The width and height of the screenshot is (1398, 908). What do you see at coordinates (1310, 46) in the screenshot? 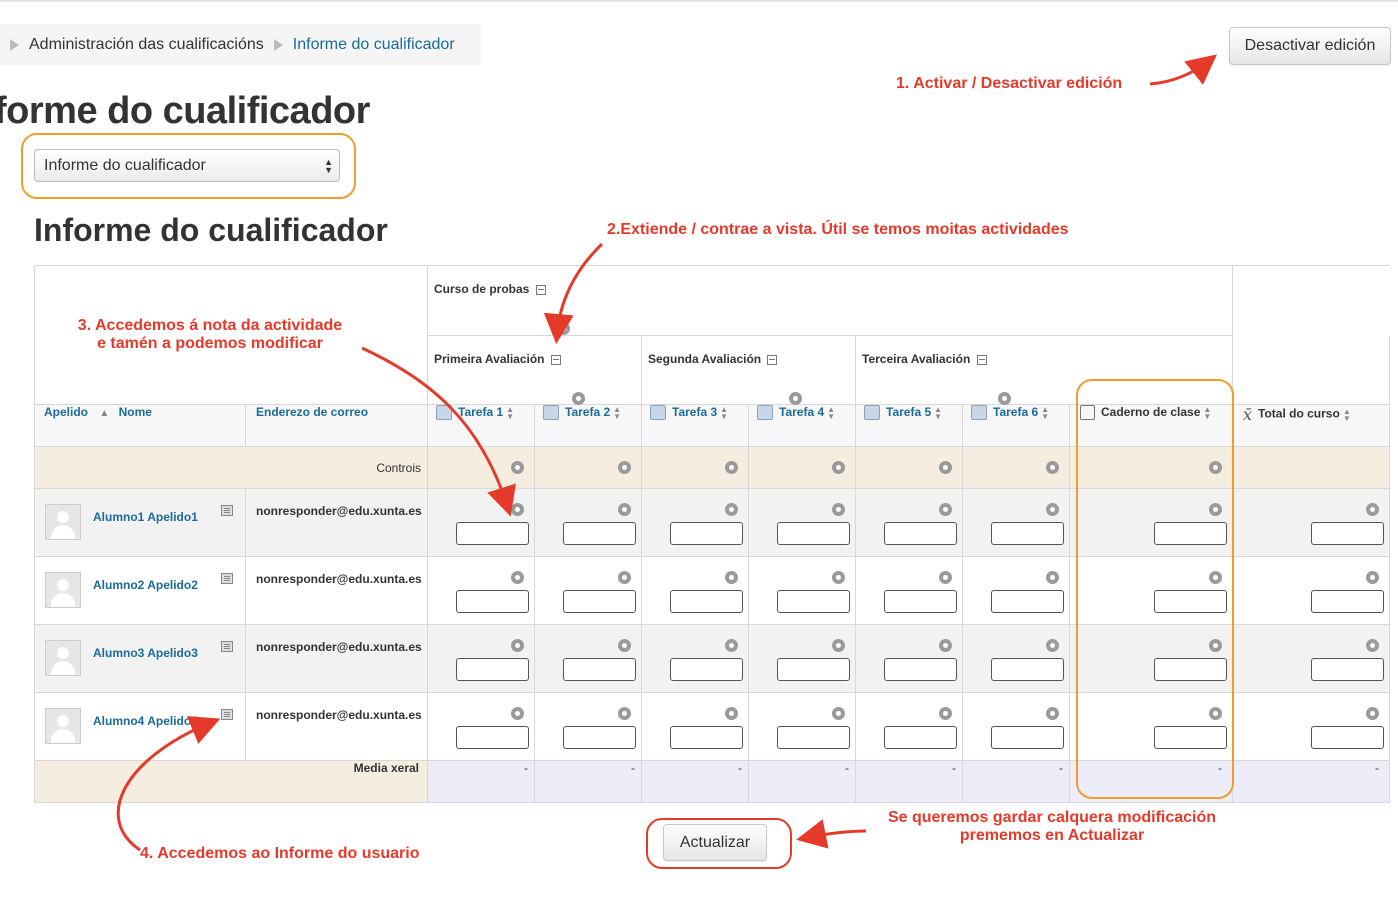
I see `toggle-editing-button: Desactivar edición` at bounding box center [1310, 46].